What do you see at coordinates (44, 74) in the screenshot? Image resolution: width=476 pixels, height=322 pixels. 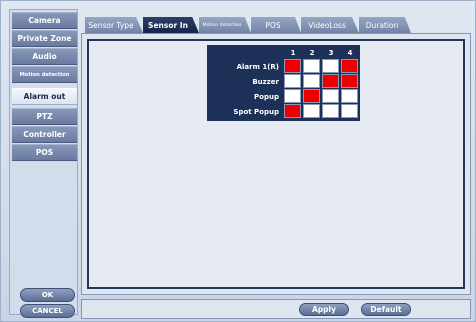 I see `sidebar-item-motion-detection: Motion detection` at bounding box center [44, 74].